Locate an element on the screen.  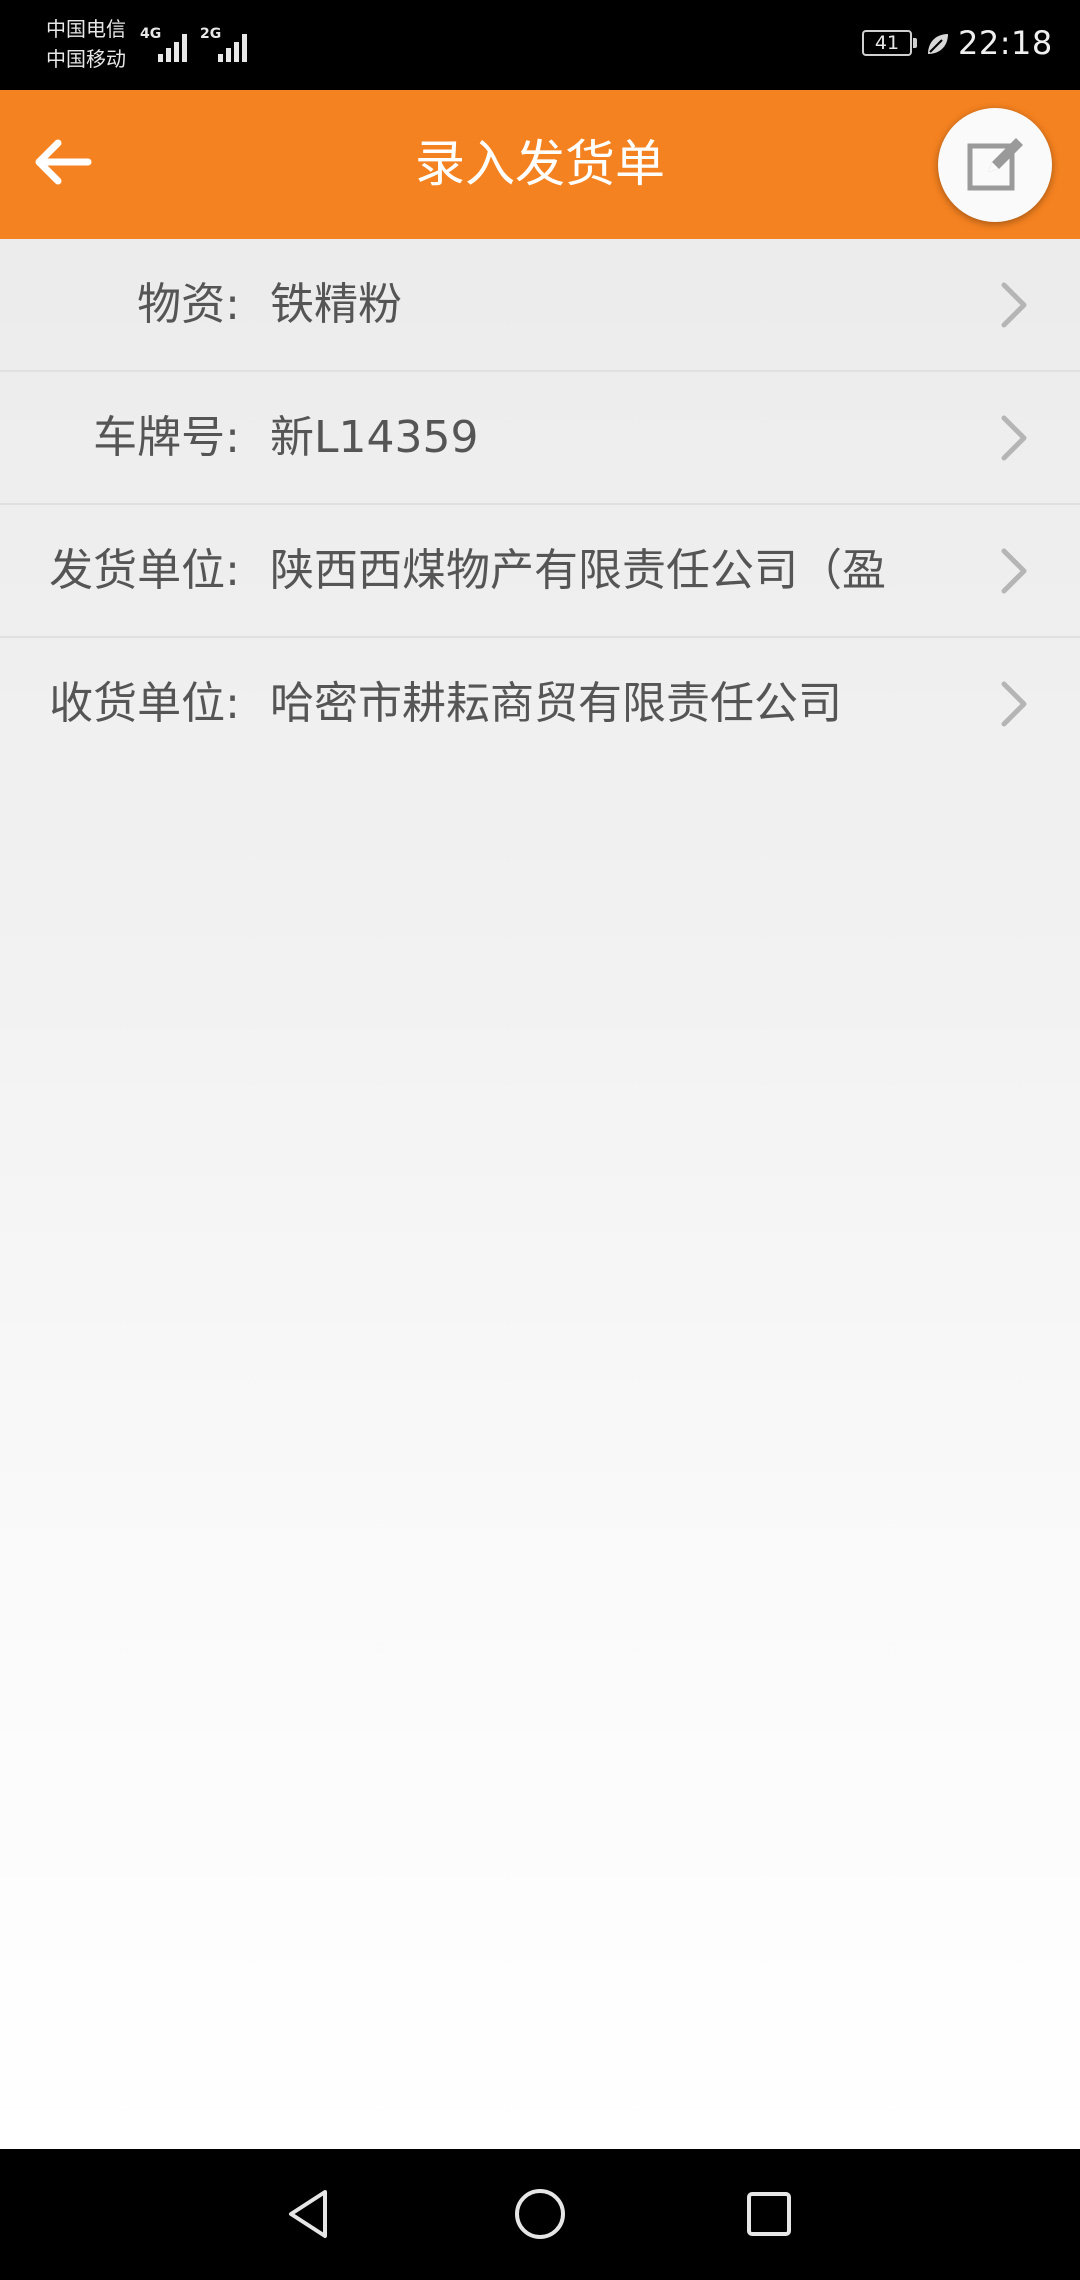
system-nav-bar is located at coordinates (540, 2214).